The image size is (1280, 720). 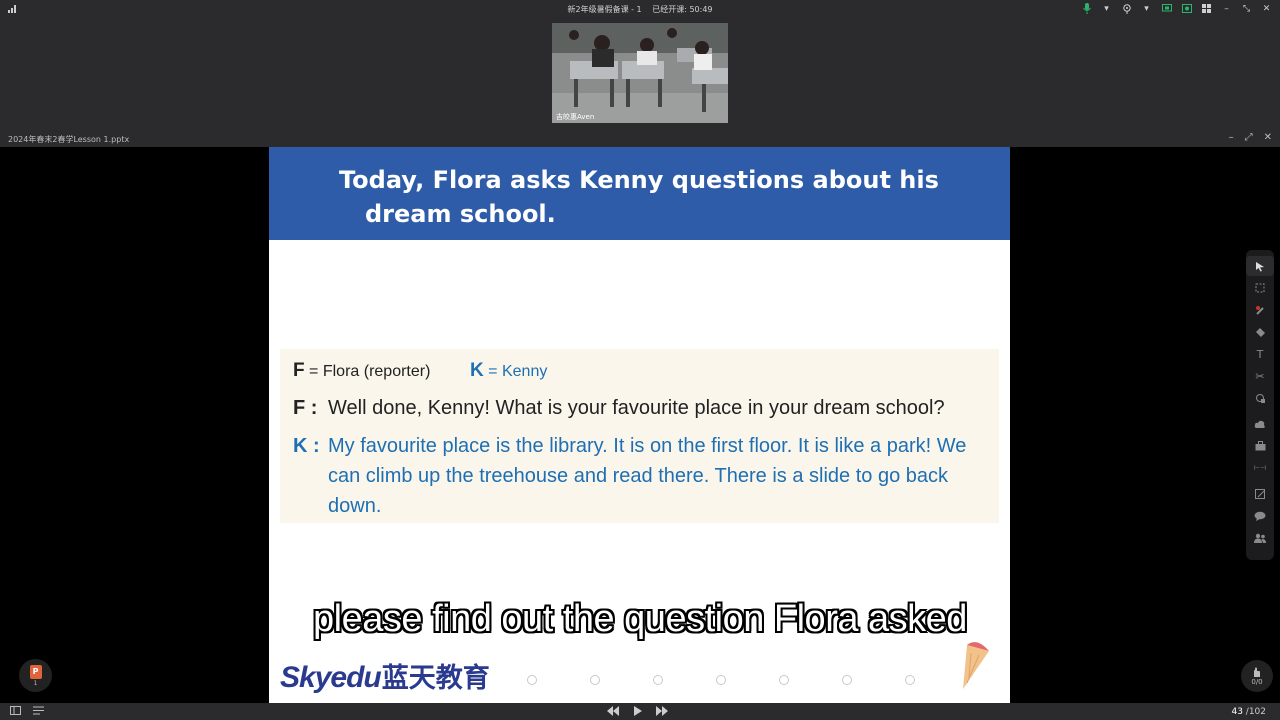 I want to click on restore-icon: ⤡, so click(x=1246, y=8).